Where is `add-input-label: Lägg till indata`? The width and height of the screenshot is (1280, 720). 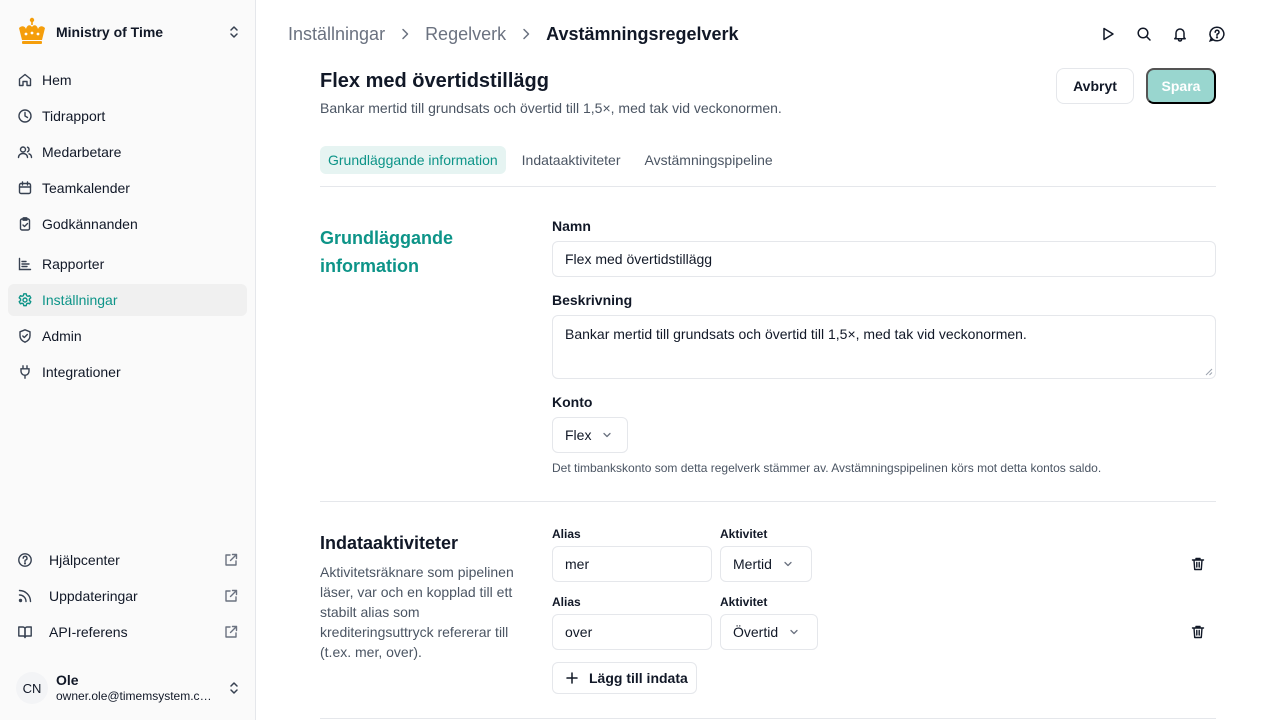
add-input-label: Lägg till indata is located at coordinates (638, 678).